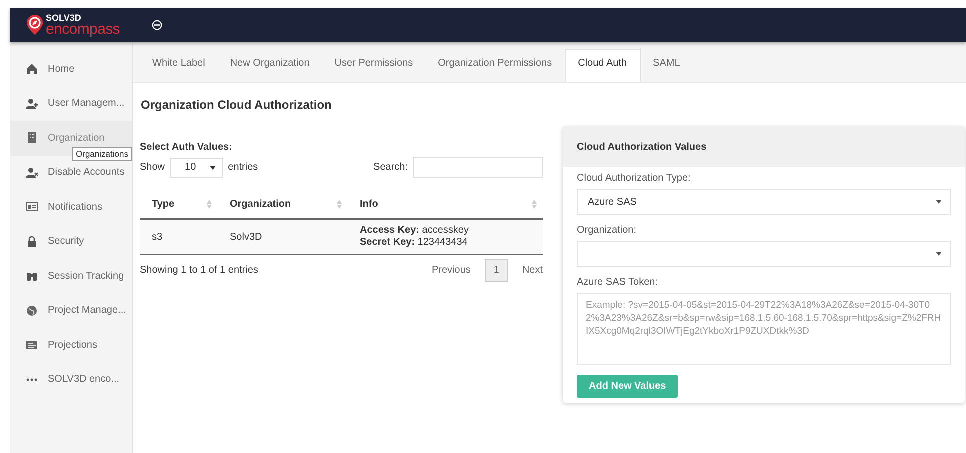 This screenshot has width=966, height=453. What do you see at coordinates (607, 230) in the screenshot?
I see `field-label: Organization:` at bounding box center [607, 230].